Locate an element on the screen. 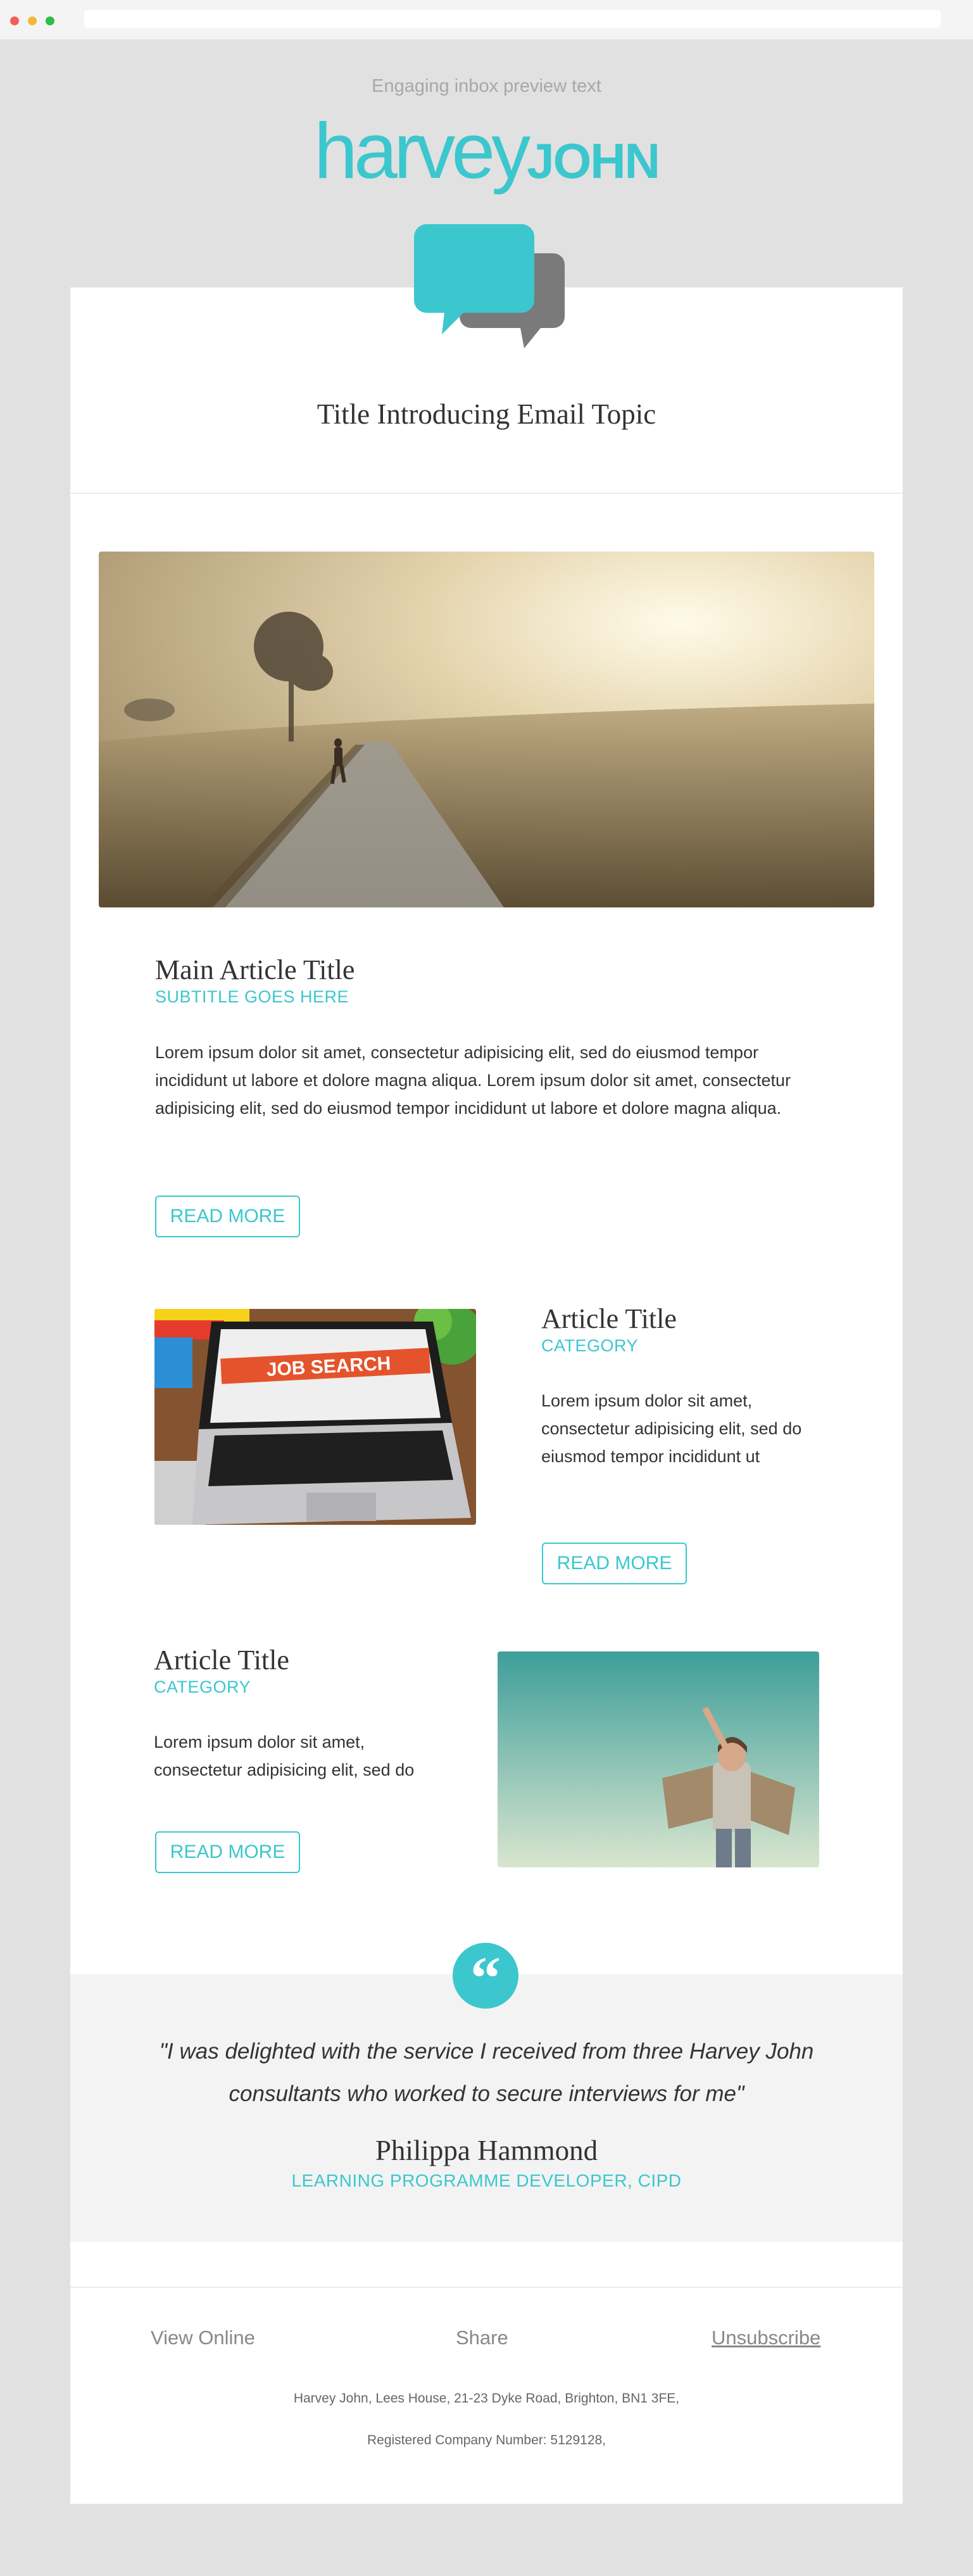 This screenshot has height=2576, width=973. minimize-window-dot is located at coordinates (32, 20).